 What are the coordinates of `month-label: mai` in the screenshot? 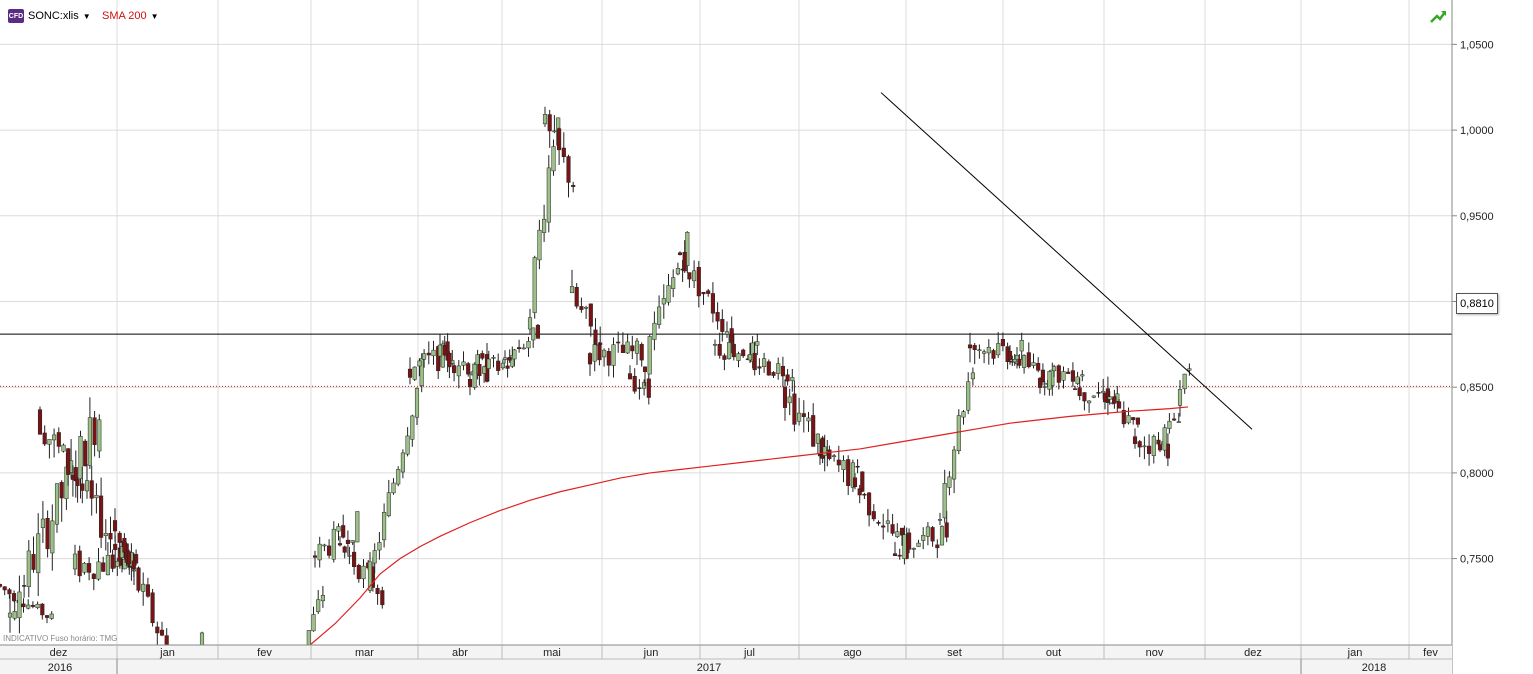 It's located at (552, 653).